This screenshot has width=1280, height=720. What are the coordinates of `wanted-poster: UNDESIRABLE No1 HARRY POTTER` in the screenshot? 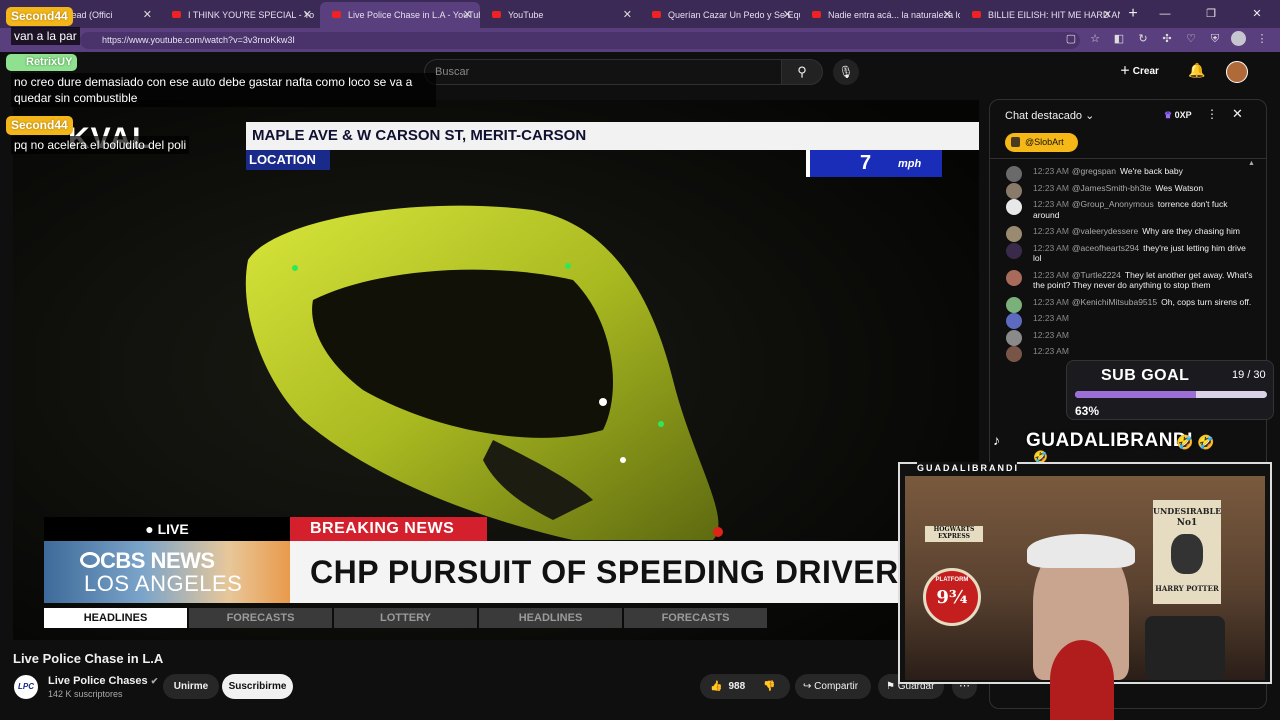 It's located at (1187, 552).